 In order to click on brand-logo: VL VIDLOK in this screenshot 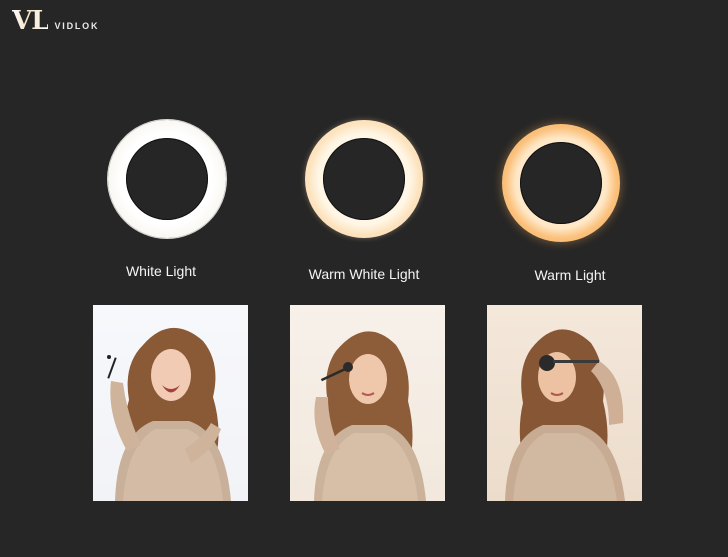, I will do `click(55, 21)`.